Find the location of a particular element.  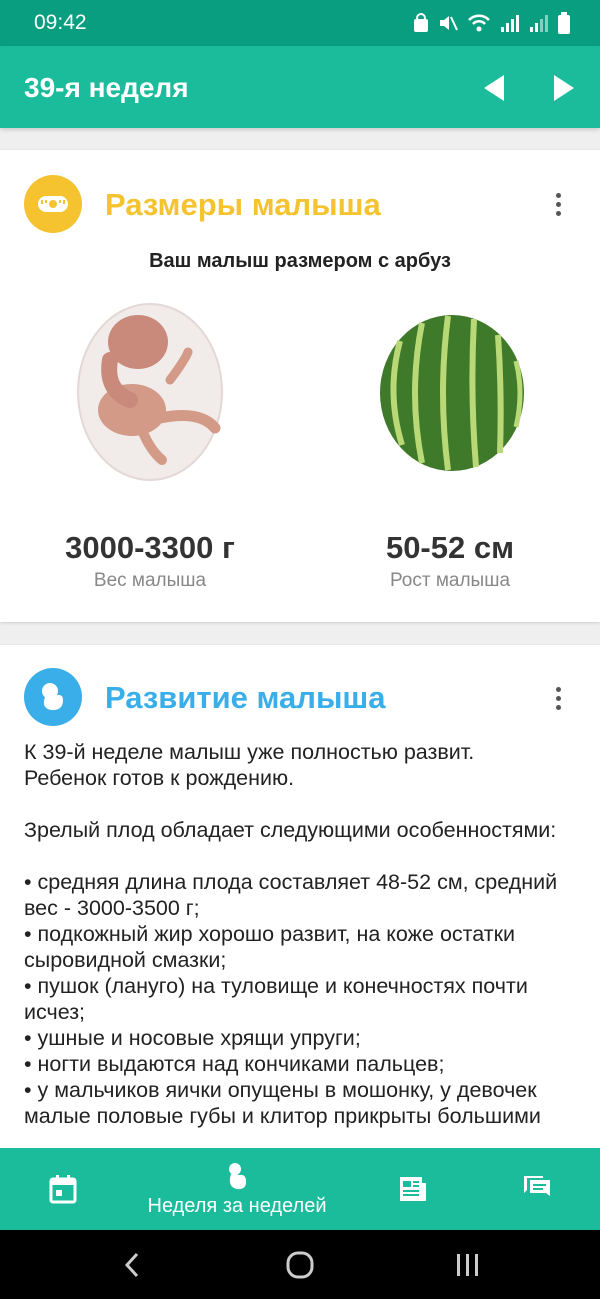

watermelon-illustration is located at coordinates (452, 393).